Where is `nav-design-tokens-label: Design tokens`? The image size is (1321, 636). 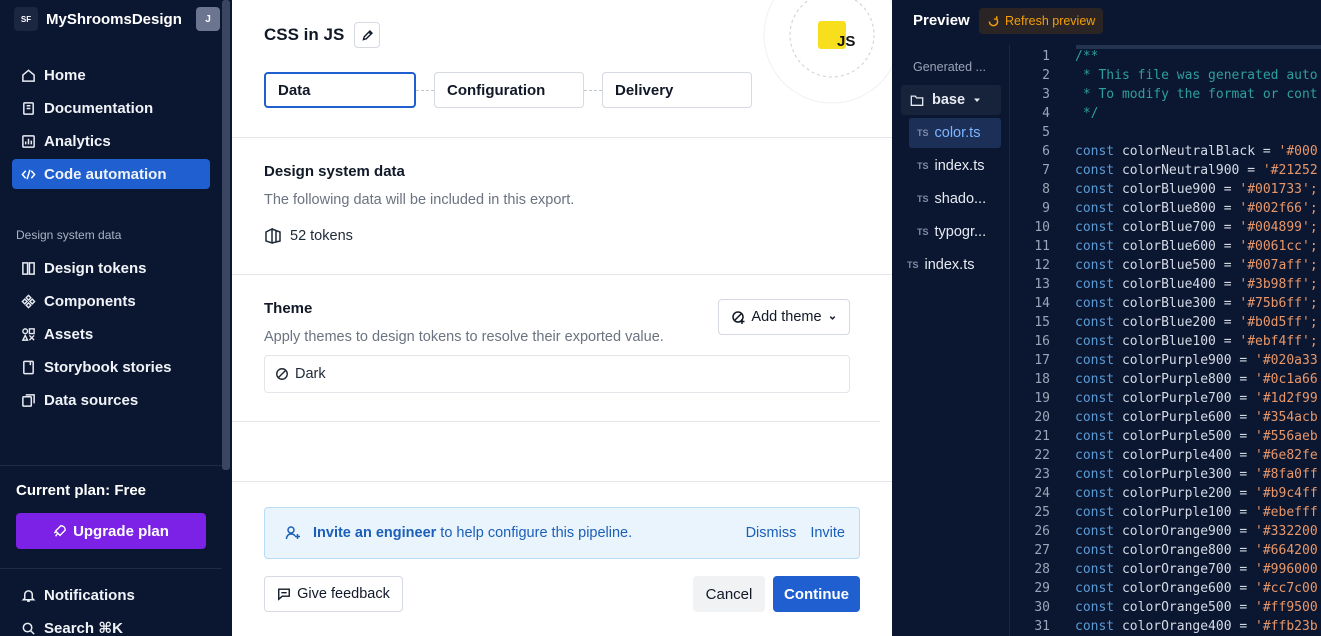
nav-design-tokens-label: Design tokens is located at coordinates (95, 268).